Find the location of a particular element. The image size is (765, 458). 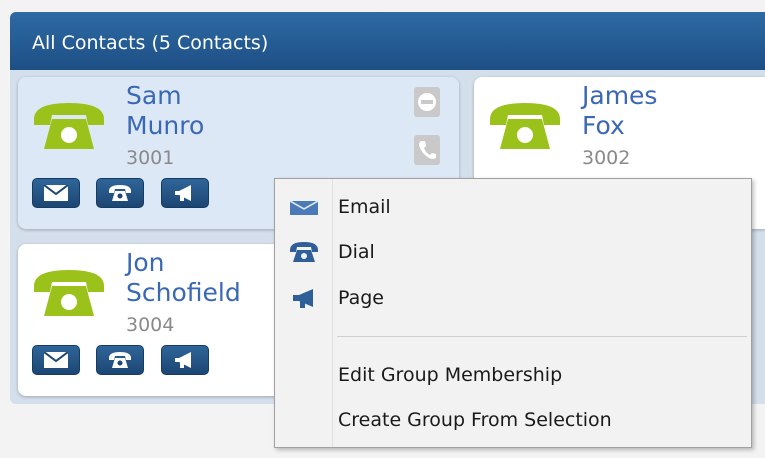

menu-item-dial: Dial is located at coordinates (513, 252).